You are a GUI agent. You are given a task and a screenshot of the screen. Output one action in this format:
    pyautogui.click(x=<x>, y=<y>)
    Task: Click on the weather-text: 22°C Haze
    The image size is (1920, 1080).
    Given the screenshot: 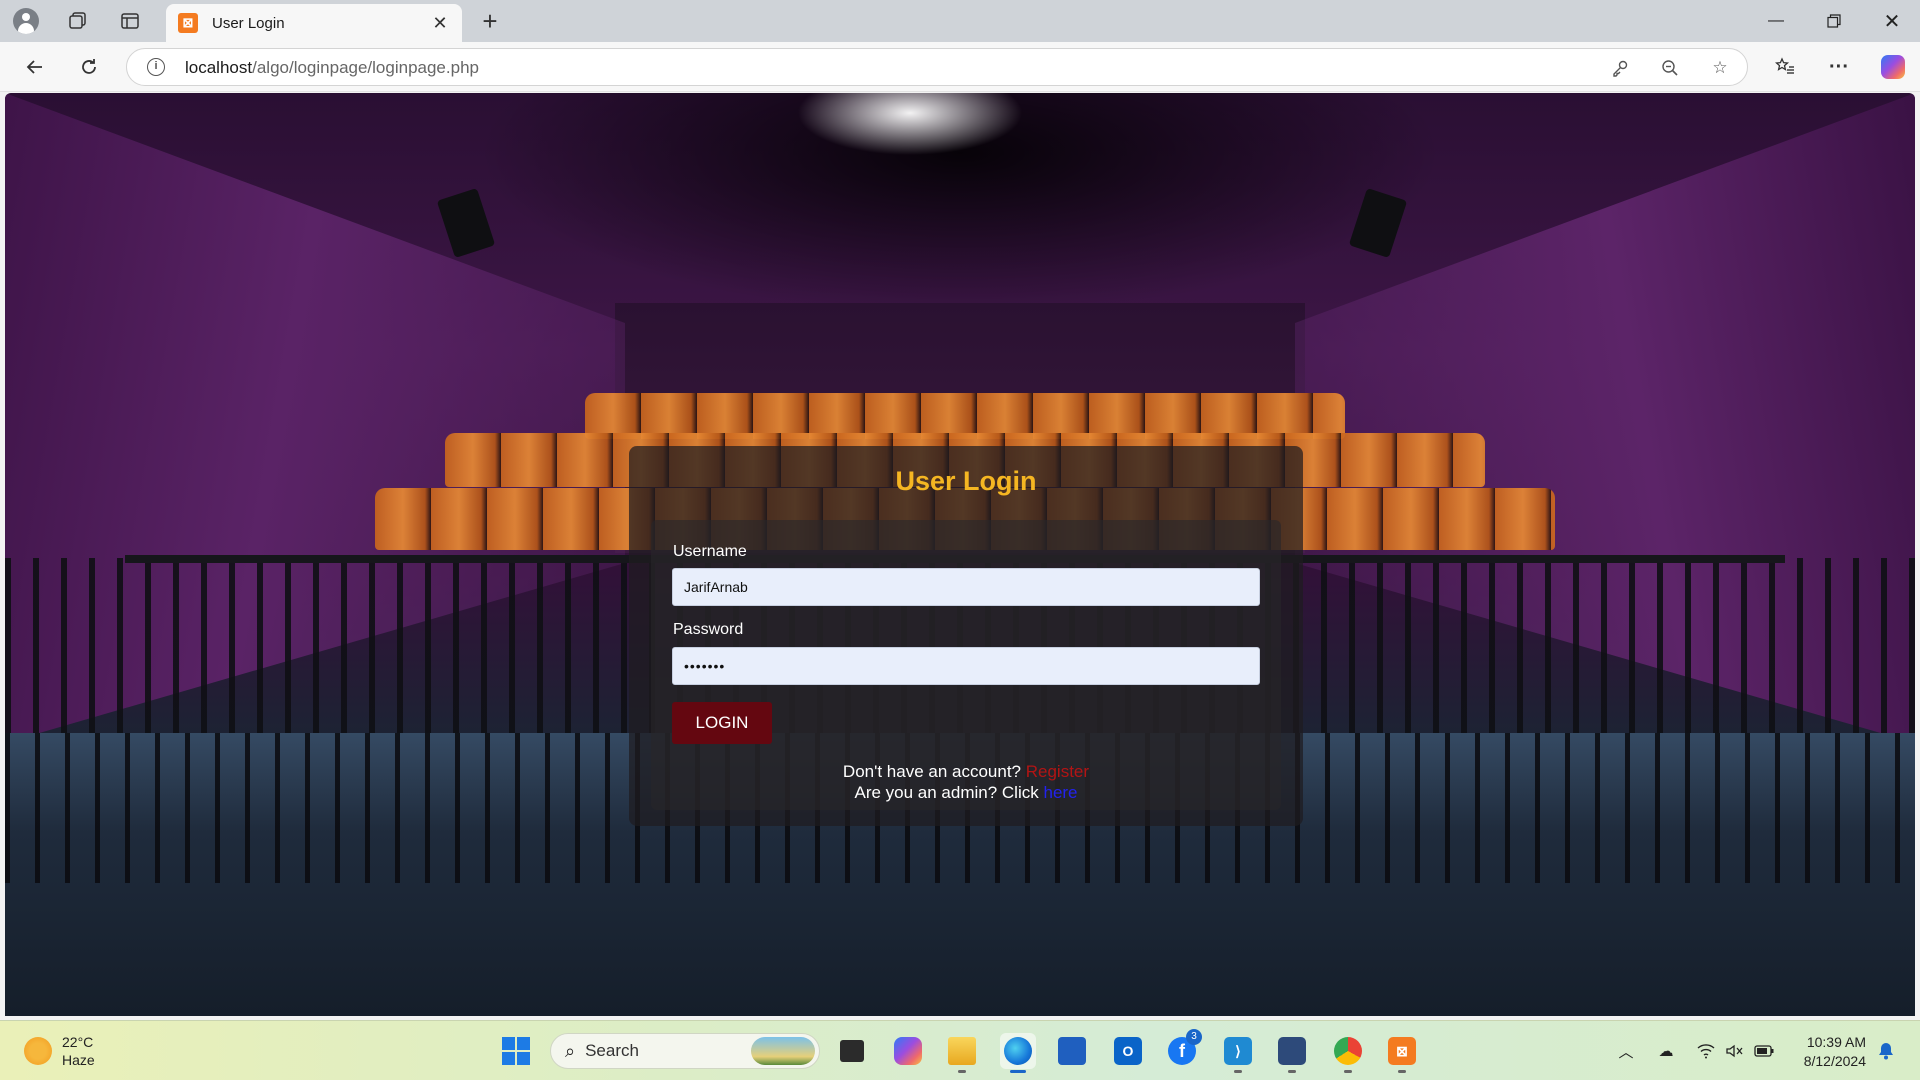 What is the action you would take?
    pyautogui.click(x=78, y=1051)
    